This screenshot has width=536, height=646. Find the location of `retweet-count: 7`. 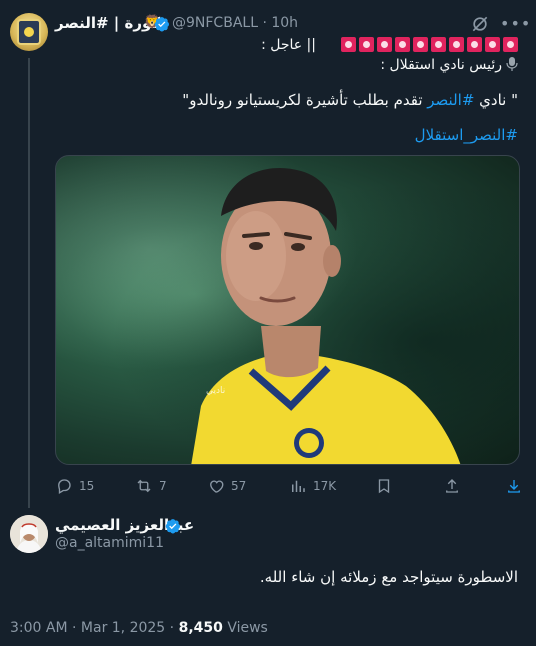

retweet-count: 7 is located at coordinates (163, 486).